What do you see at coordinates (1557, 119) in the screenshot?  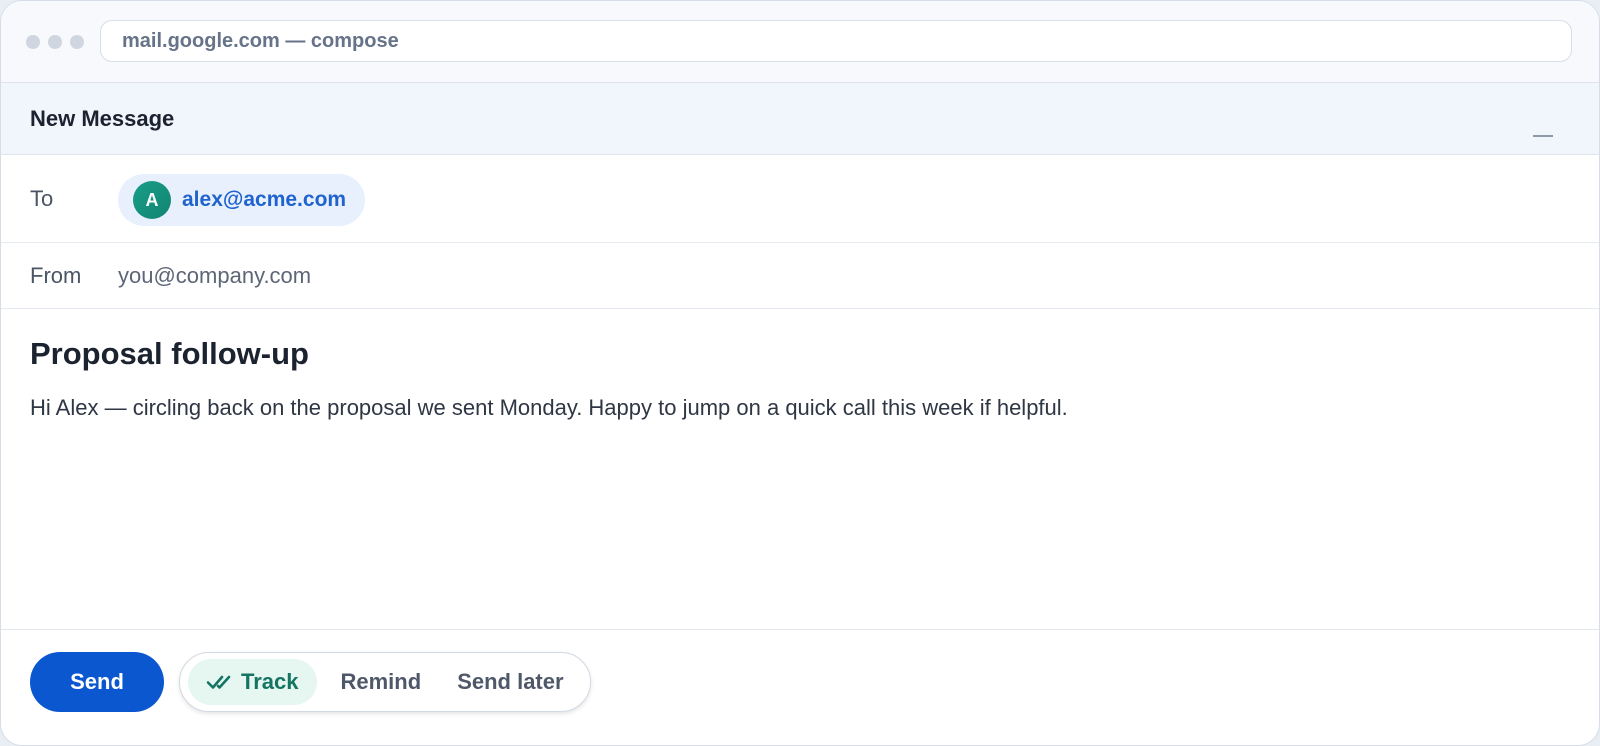 I see `minimize-button` at bounding box center [1557, 119].